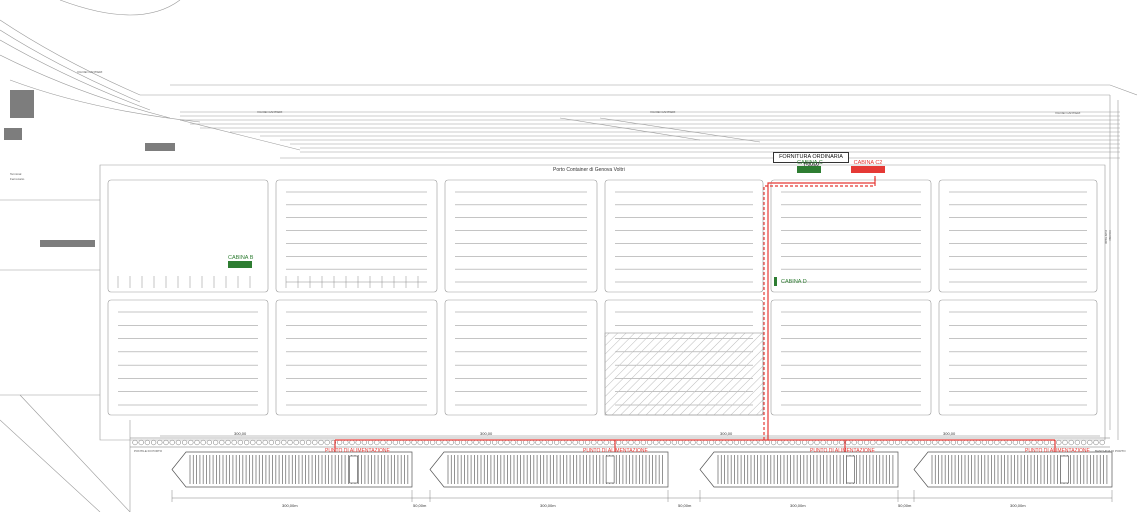  What do you see at coordinates (1108, 237) in the screenshot?
I see `road-label-5: VIA DEI CANTIERI` at bounding box center [1108, 237].